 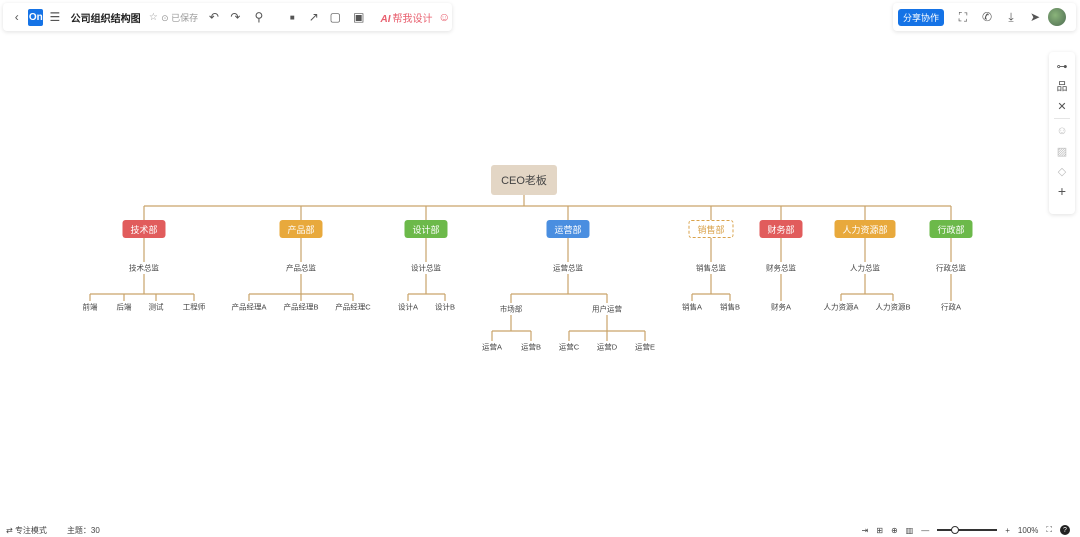 What do you see at coordinates (894, 530) in the screenshot?
I see `locate-icon: ⊕` at bounding box center [894, 530].